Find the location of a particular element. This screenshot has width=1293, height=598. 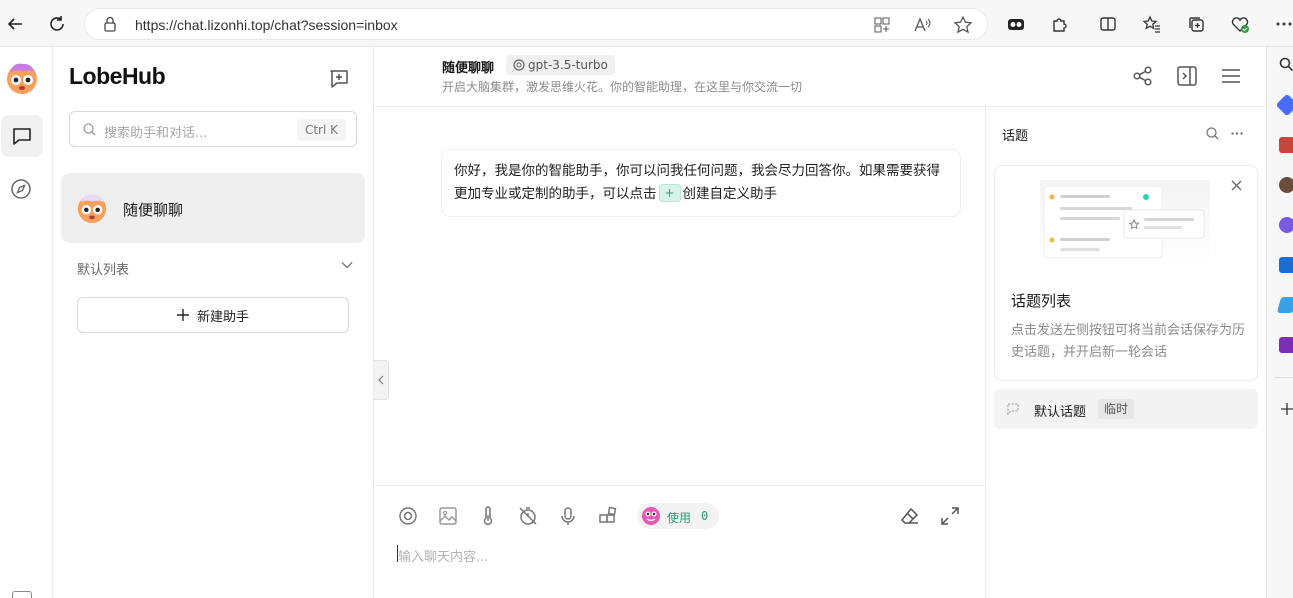

plugins-button is located at coordinates (608, 516).